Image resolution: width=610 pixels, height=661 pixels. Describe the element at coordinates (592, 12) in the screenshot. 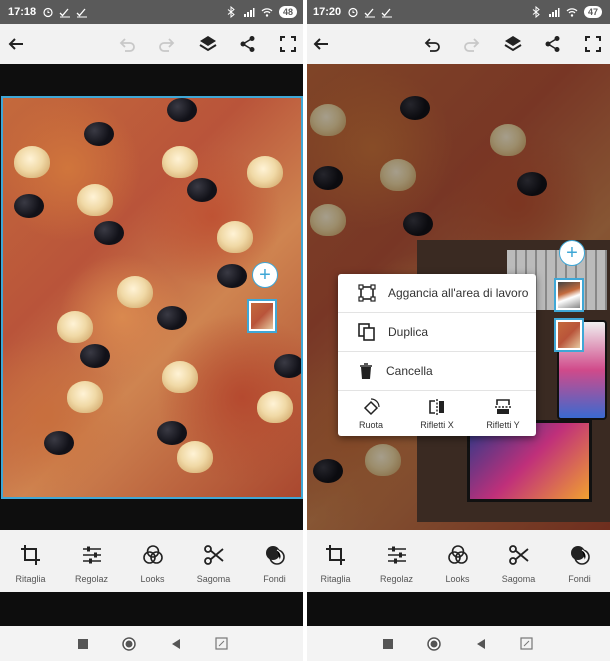

I see `battery-level: 47` at that location.